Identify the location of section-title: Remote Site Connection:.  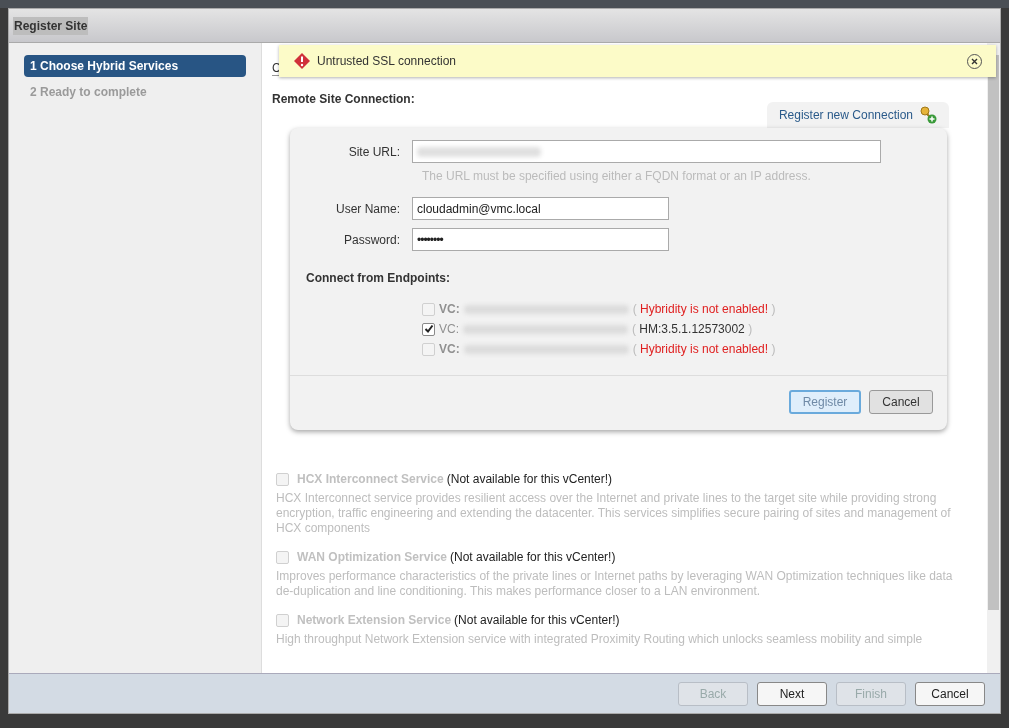
(344, 99).